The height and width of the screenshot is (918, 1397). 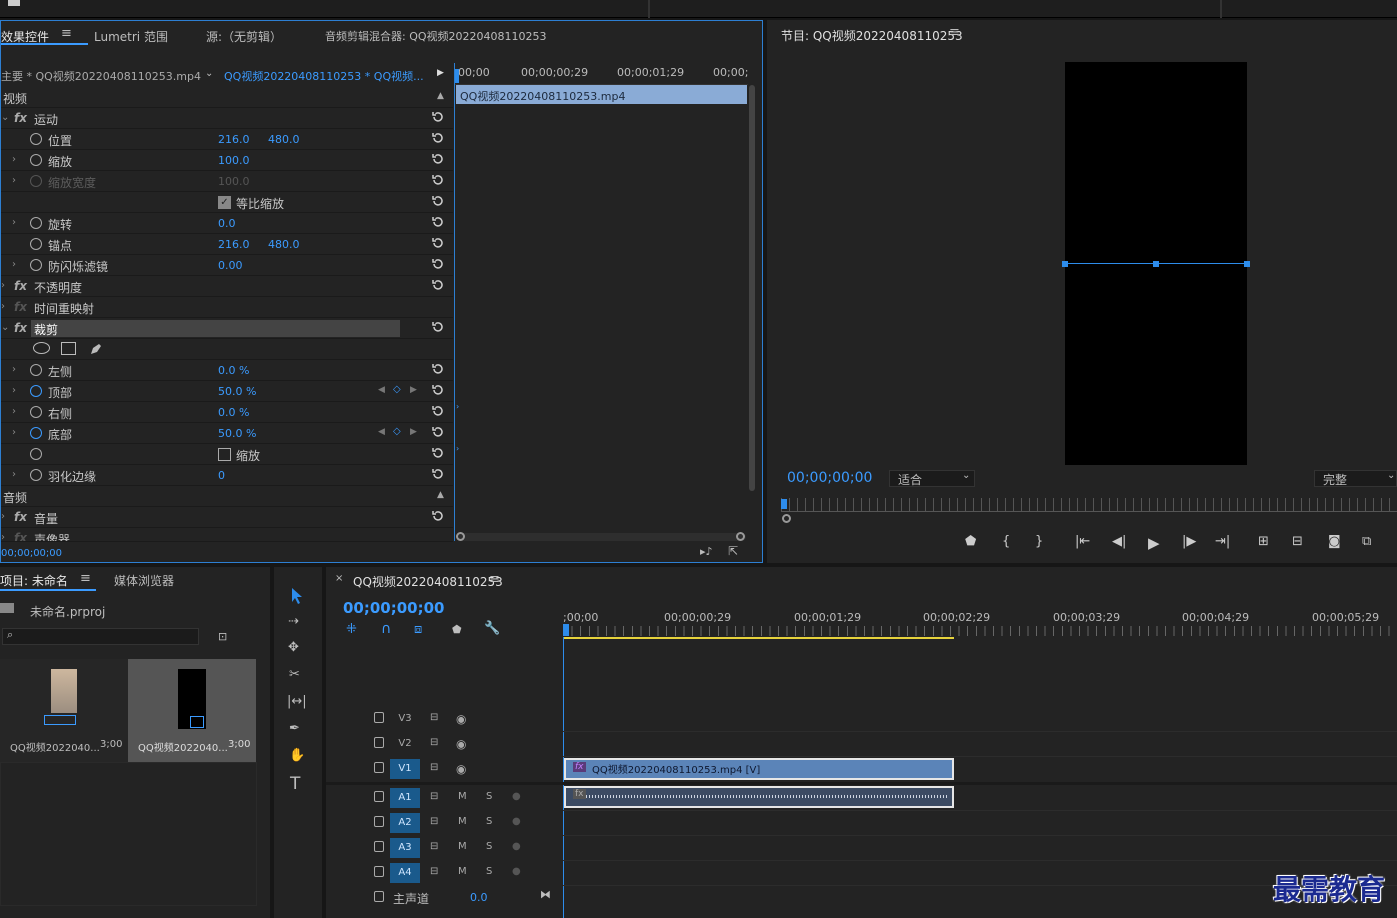 What do you see at coordinates (1355, 478) in the screenshot?
I see `quality-dropdown: 完整 ⌄` at bounding box center [1355, 478].